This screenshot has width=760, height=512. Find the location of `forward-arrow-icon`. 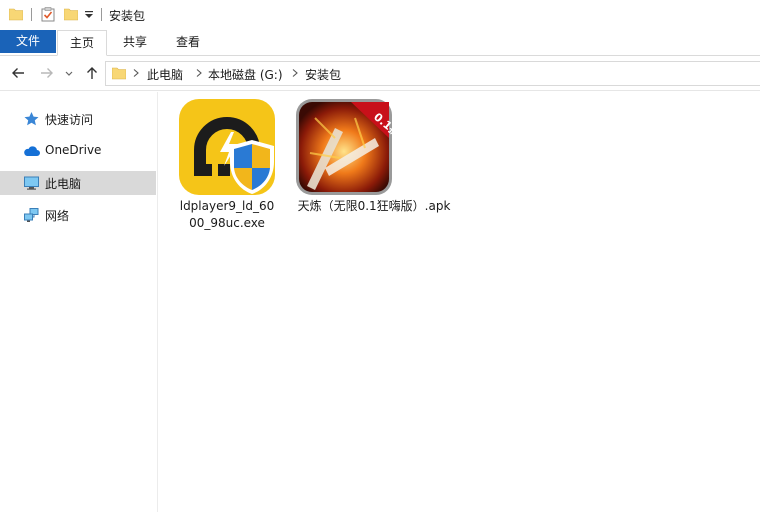

forward-arrow-icon is located at coordinates (47, 73).